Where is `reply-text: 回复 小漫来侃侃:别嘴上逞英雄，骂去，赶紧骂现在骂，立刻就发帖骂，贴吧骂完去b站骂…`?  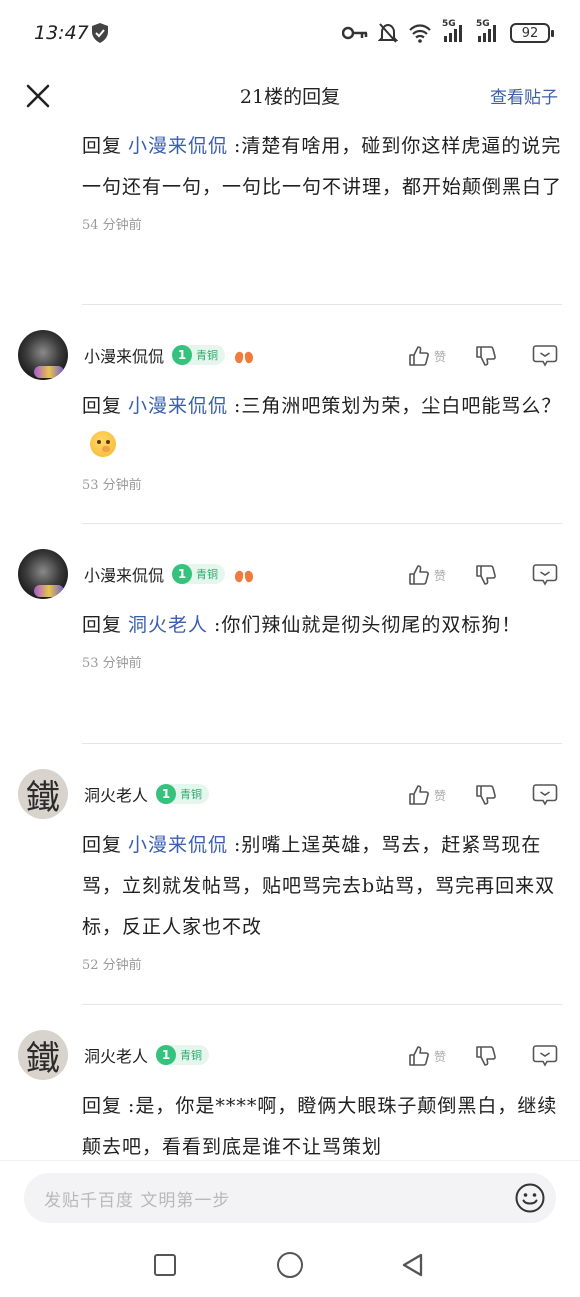 reply-text: 回复 小漫来侃侃:别嘴上逞英雄，骂去，赶紧骂现在骂，立刻就发帖骂，贴吧骂完去b站骂… is located at coordinates (323, 886).